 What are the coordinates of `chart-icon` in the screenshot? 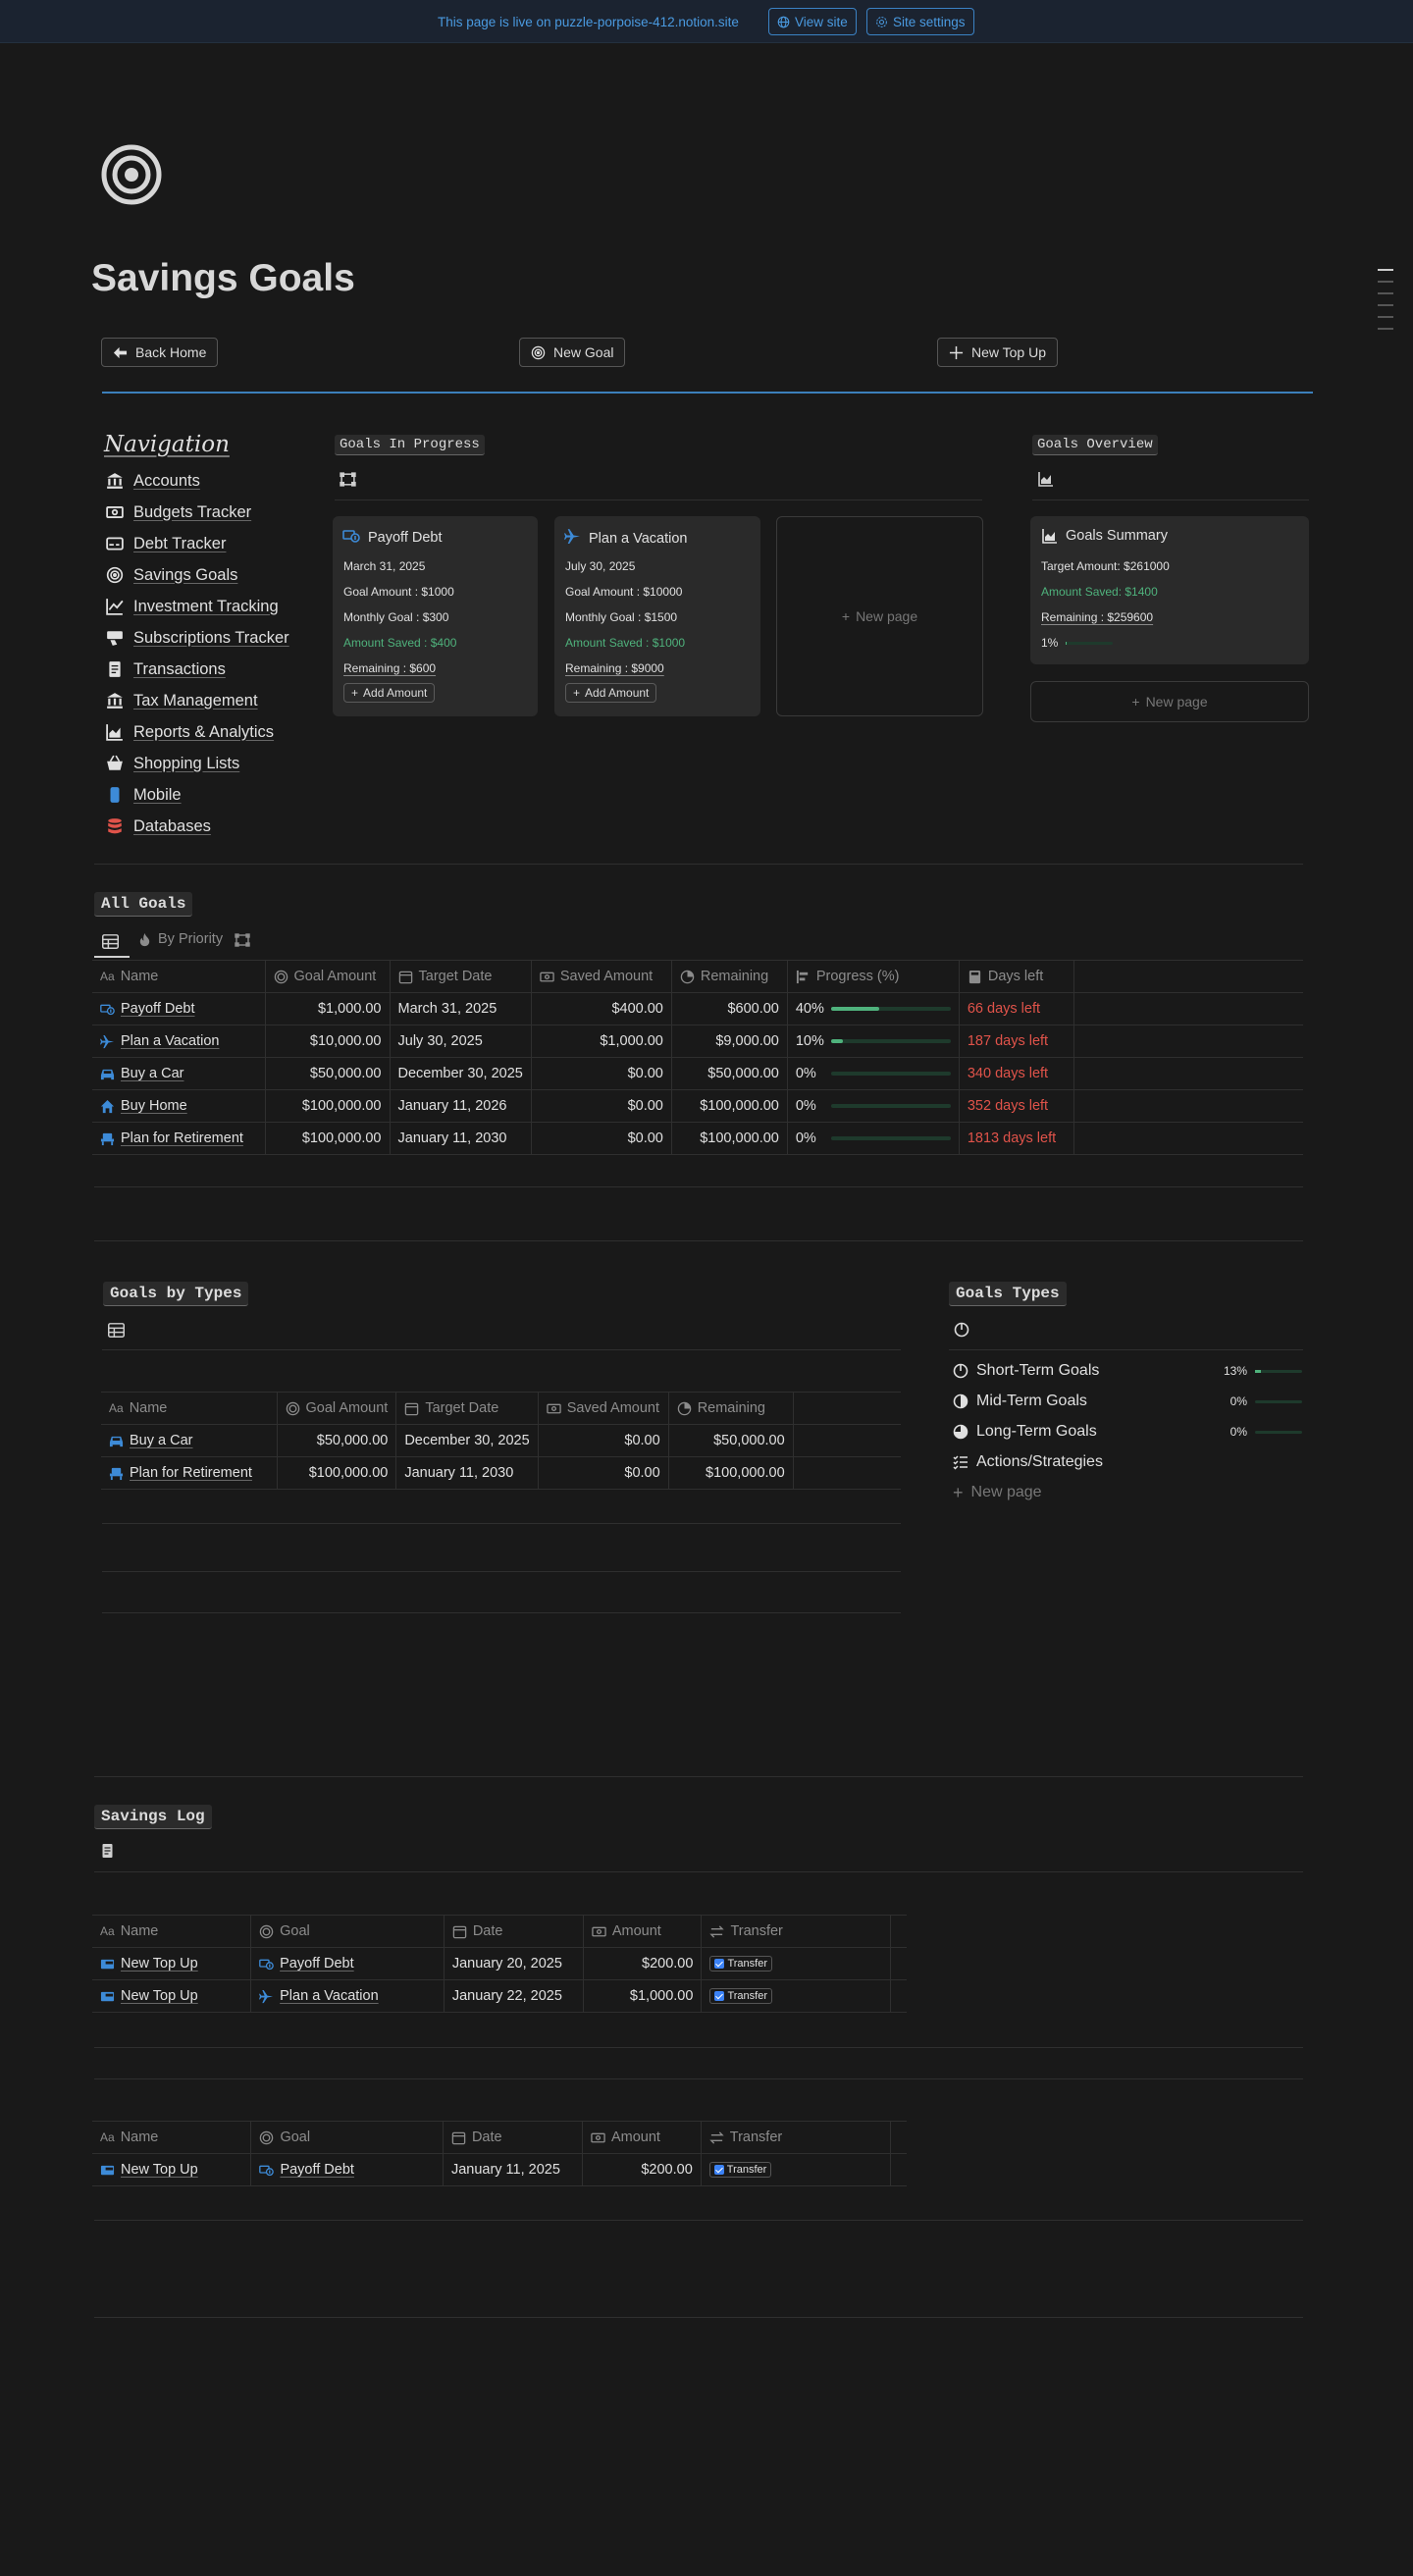 It's located at (1046, 479).